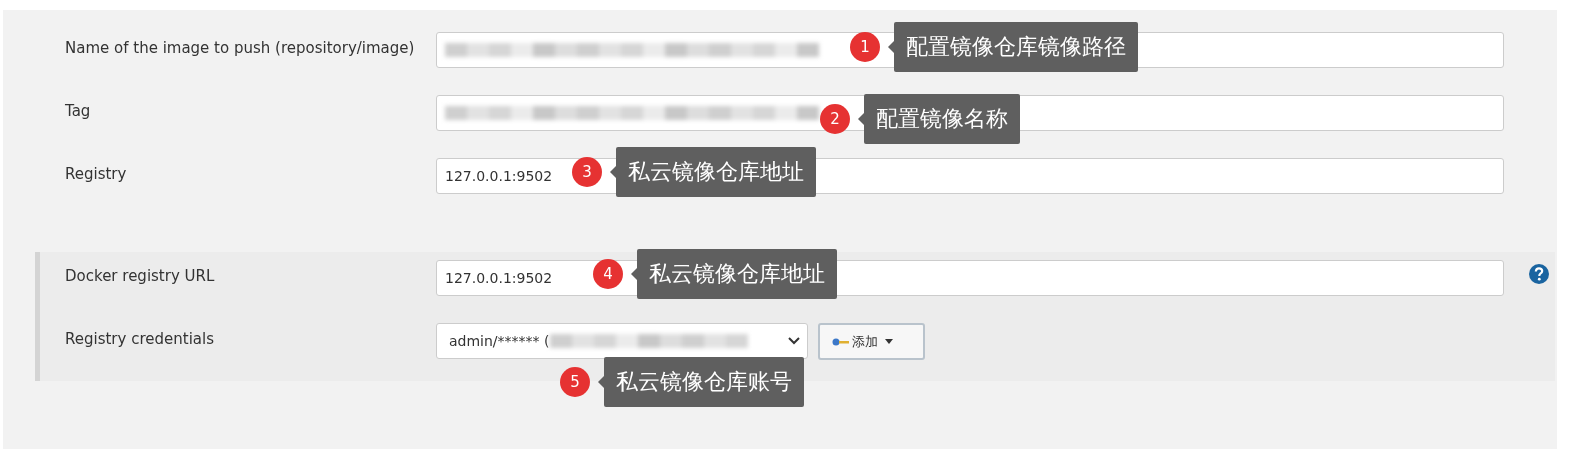  What do you see at coordinates (140, 338) in the screenshot?
I see `field-label: Registry credentials` at bounding box center [140, 338].